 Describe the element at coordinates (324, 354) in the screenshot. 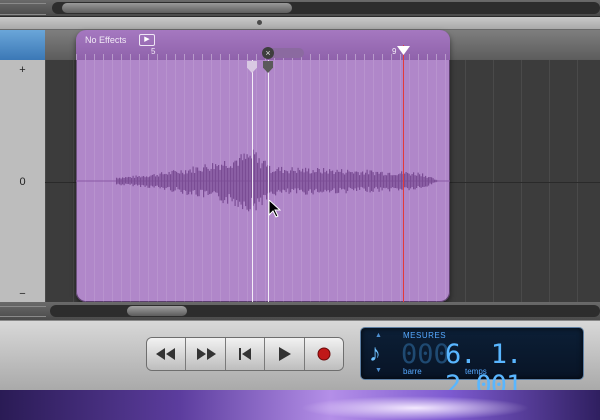

I see `record-button` at that location.